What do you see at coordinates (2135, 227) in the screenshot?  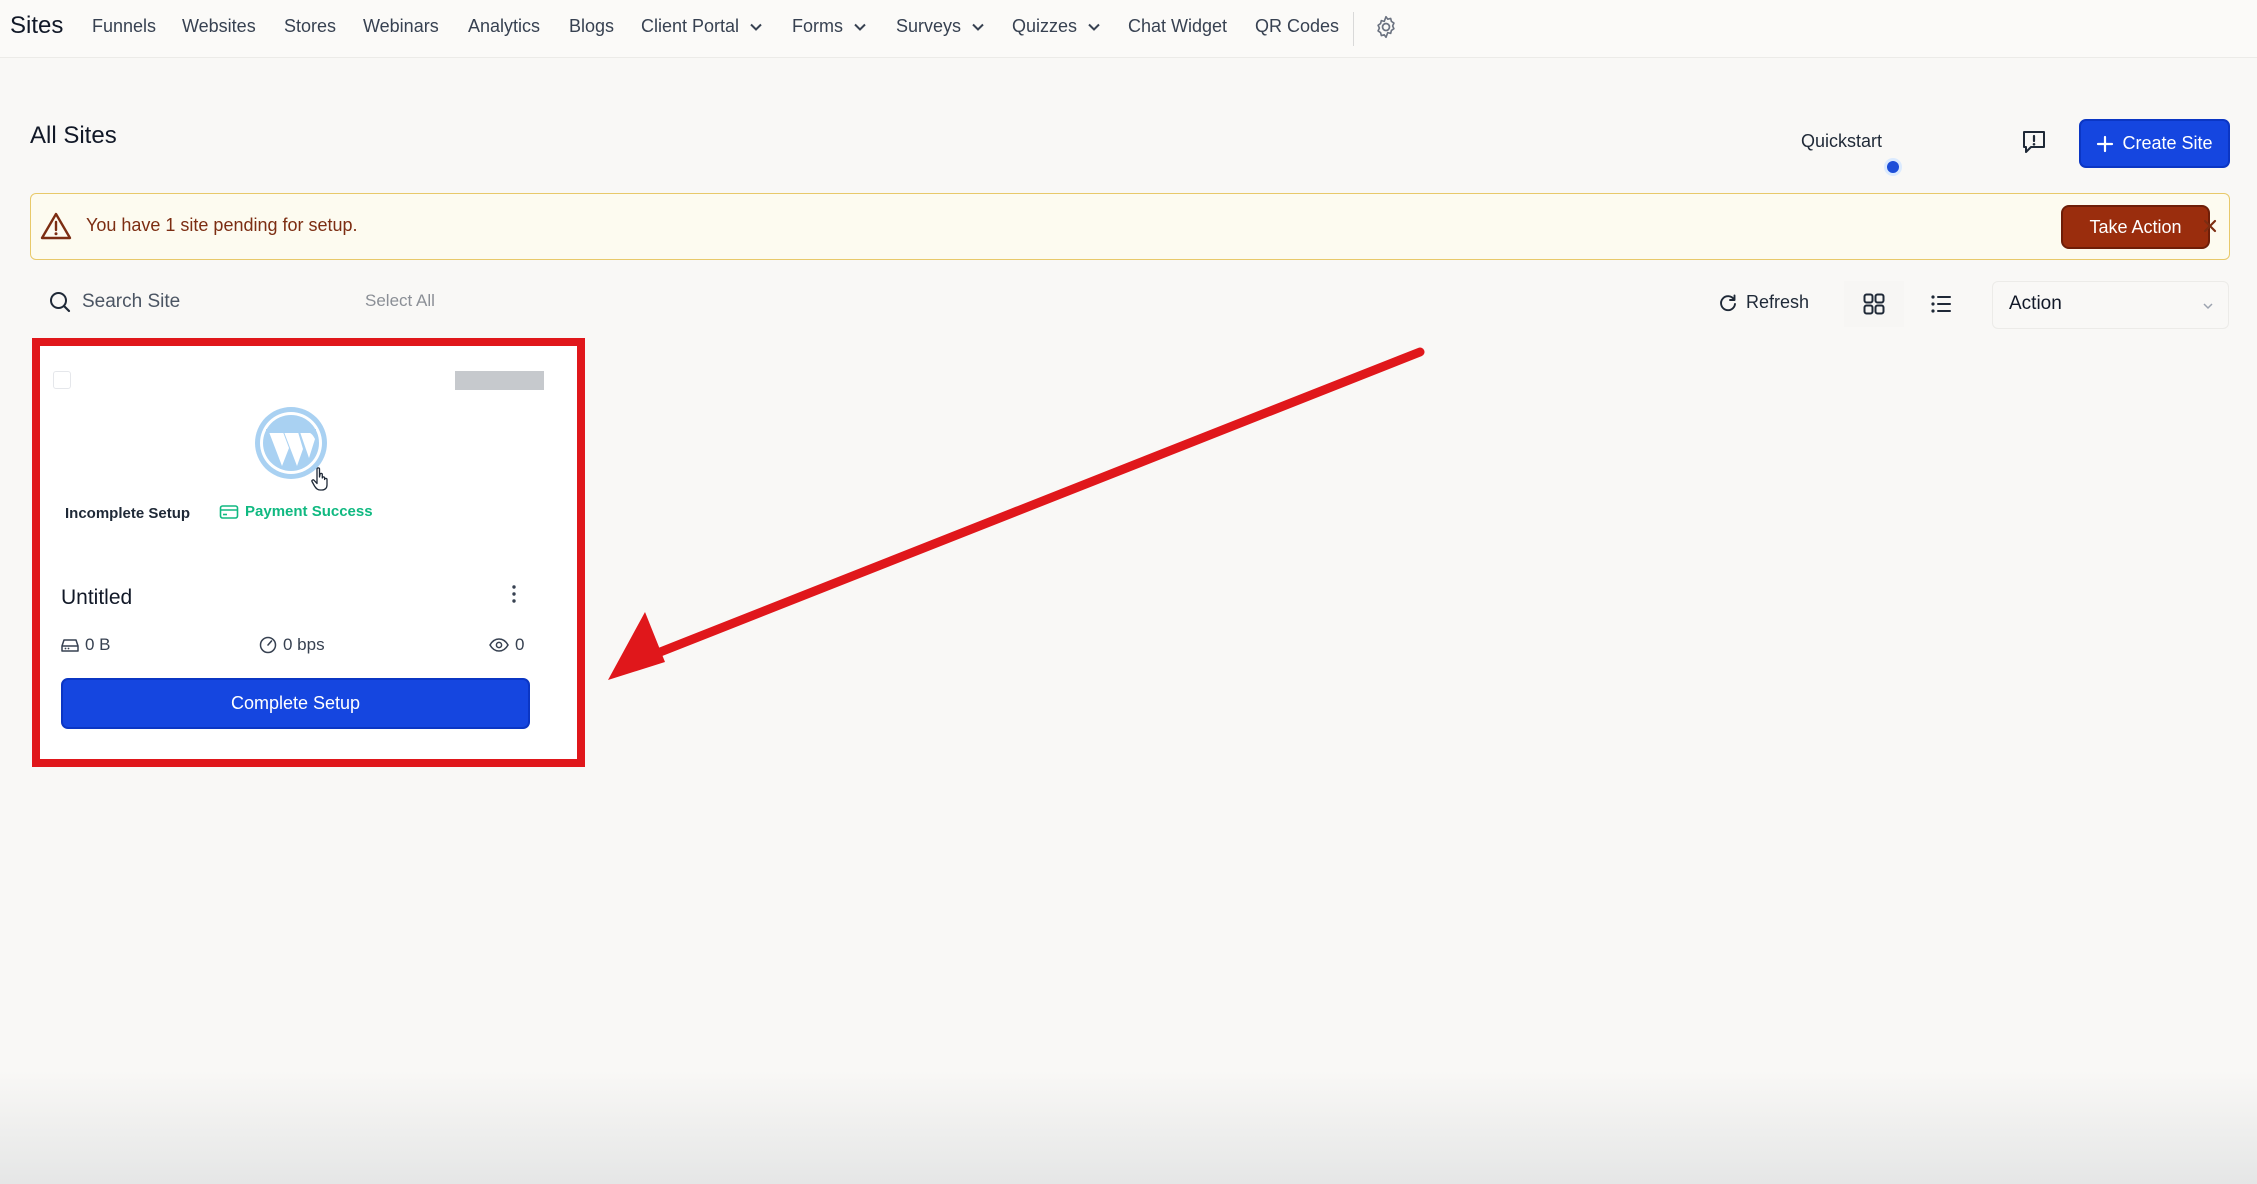 I see `take-action-button: Take Action` at bounding box center [2135, 227].